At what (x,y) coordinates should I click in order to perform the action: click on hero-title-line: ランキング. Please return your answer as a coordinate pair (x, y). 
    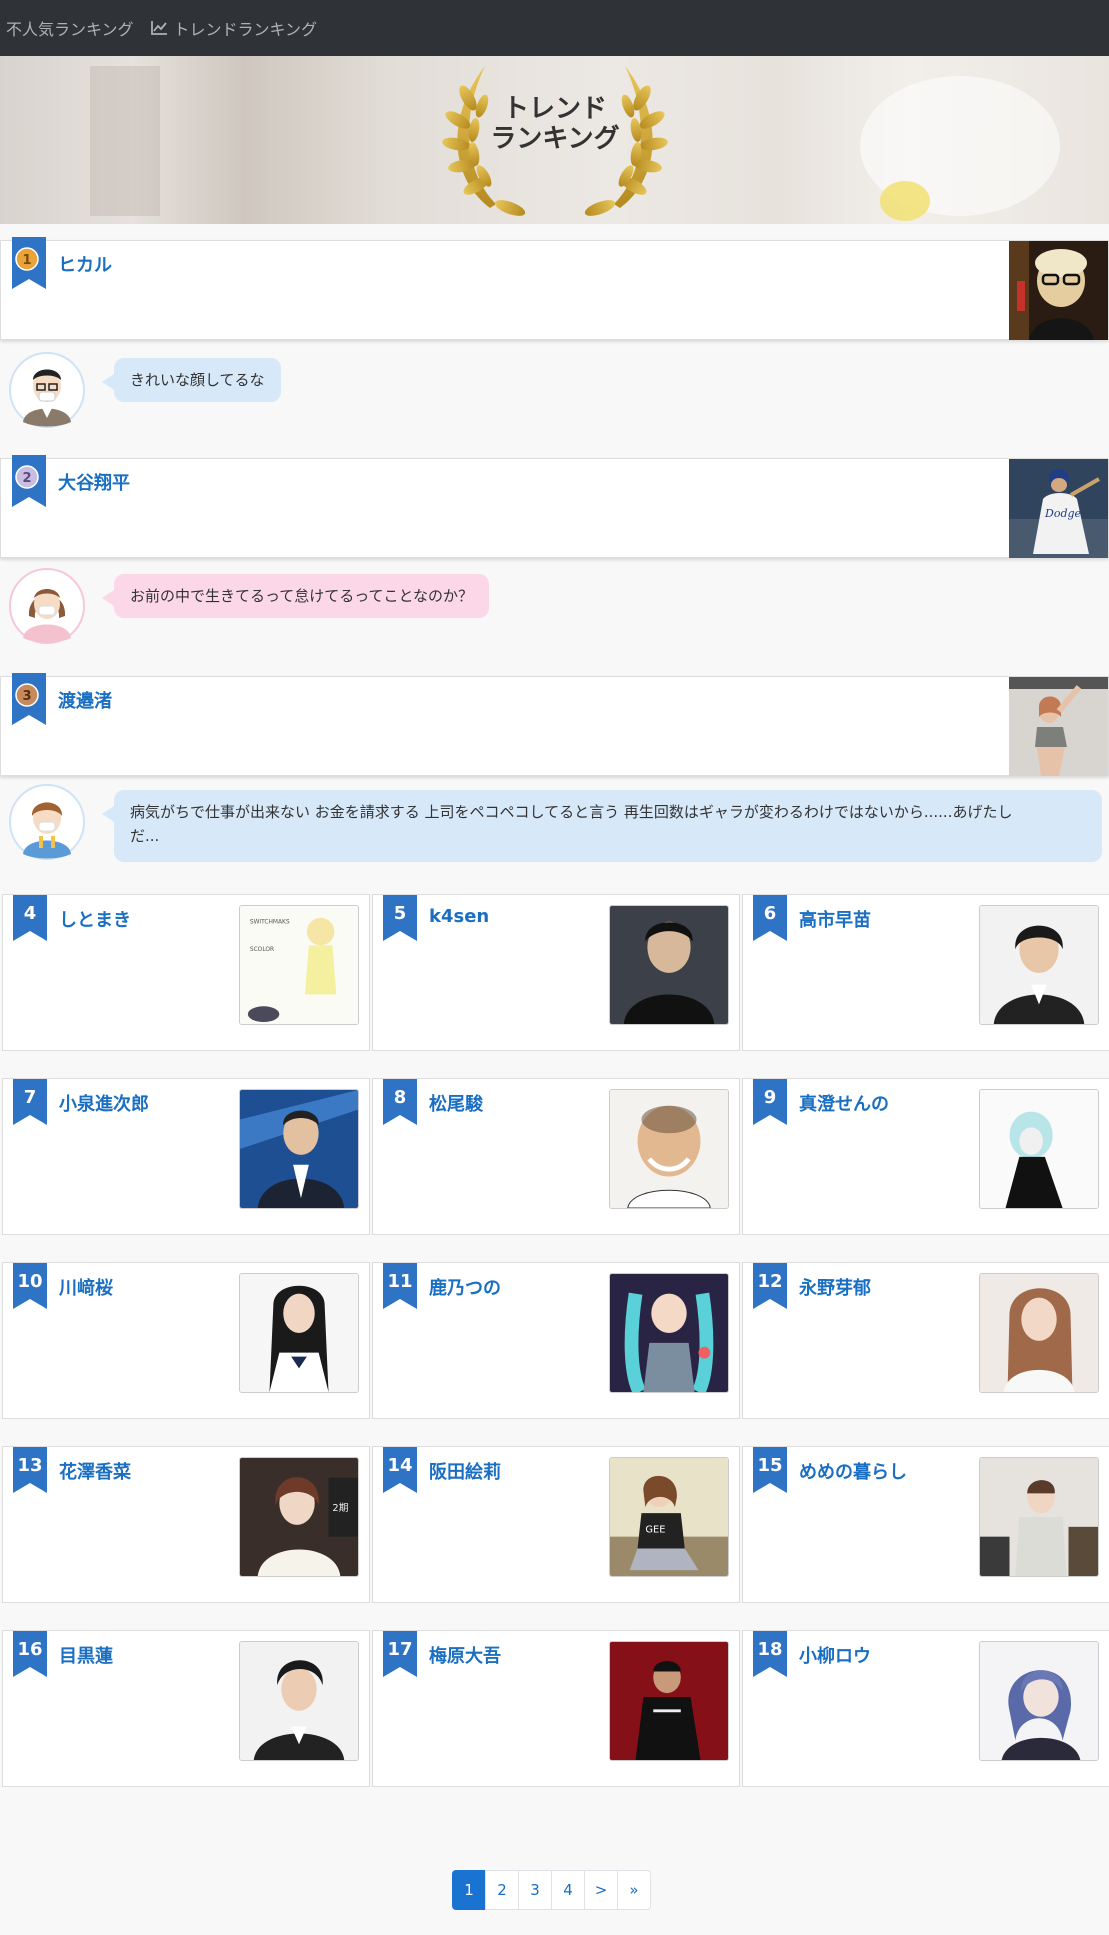
    Looking at the image, I should click on (555, 139).